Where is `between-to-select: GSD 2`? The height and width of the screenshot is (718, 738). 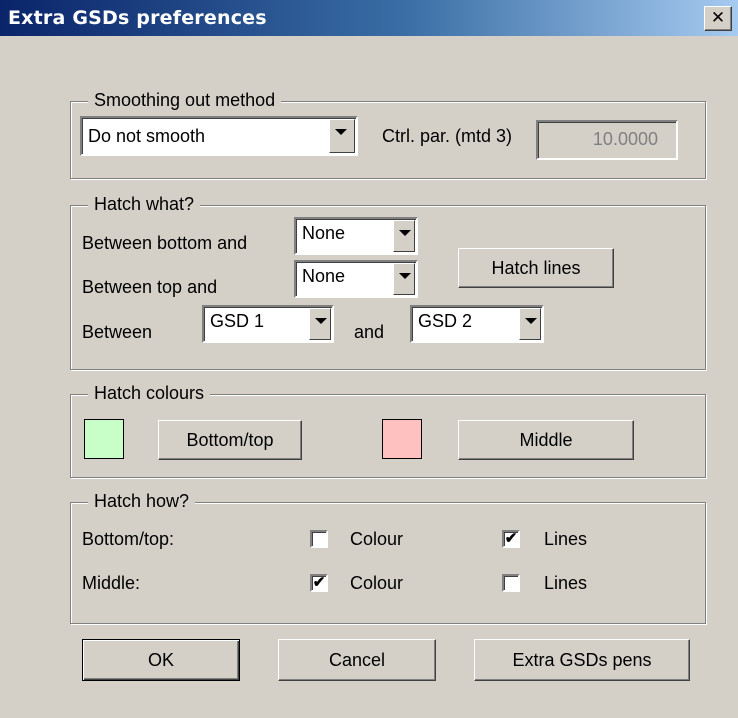 between-to-select: GSD 2 is located at coordinates (477, 324).